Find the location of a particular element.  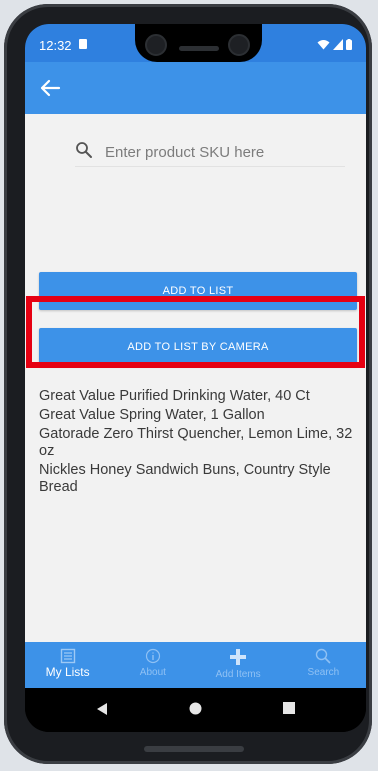

tab-label: Search is located at coordinates (323, 672).